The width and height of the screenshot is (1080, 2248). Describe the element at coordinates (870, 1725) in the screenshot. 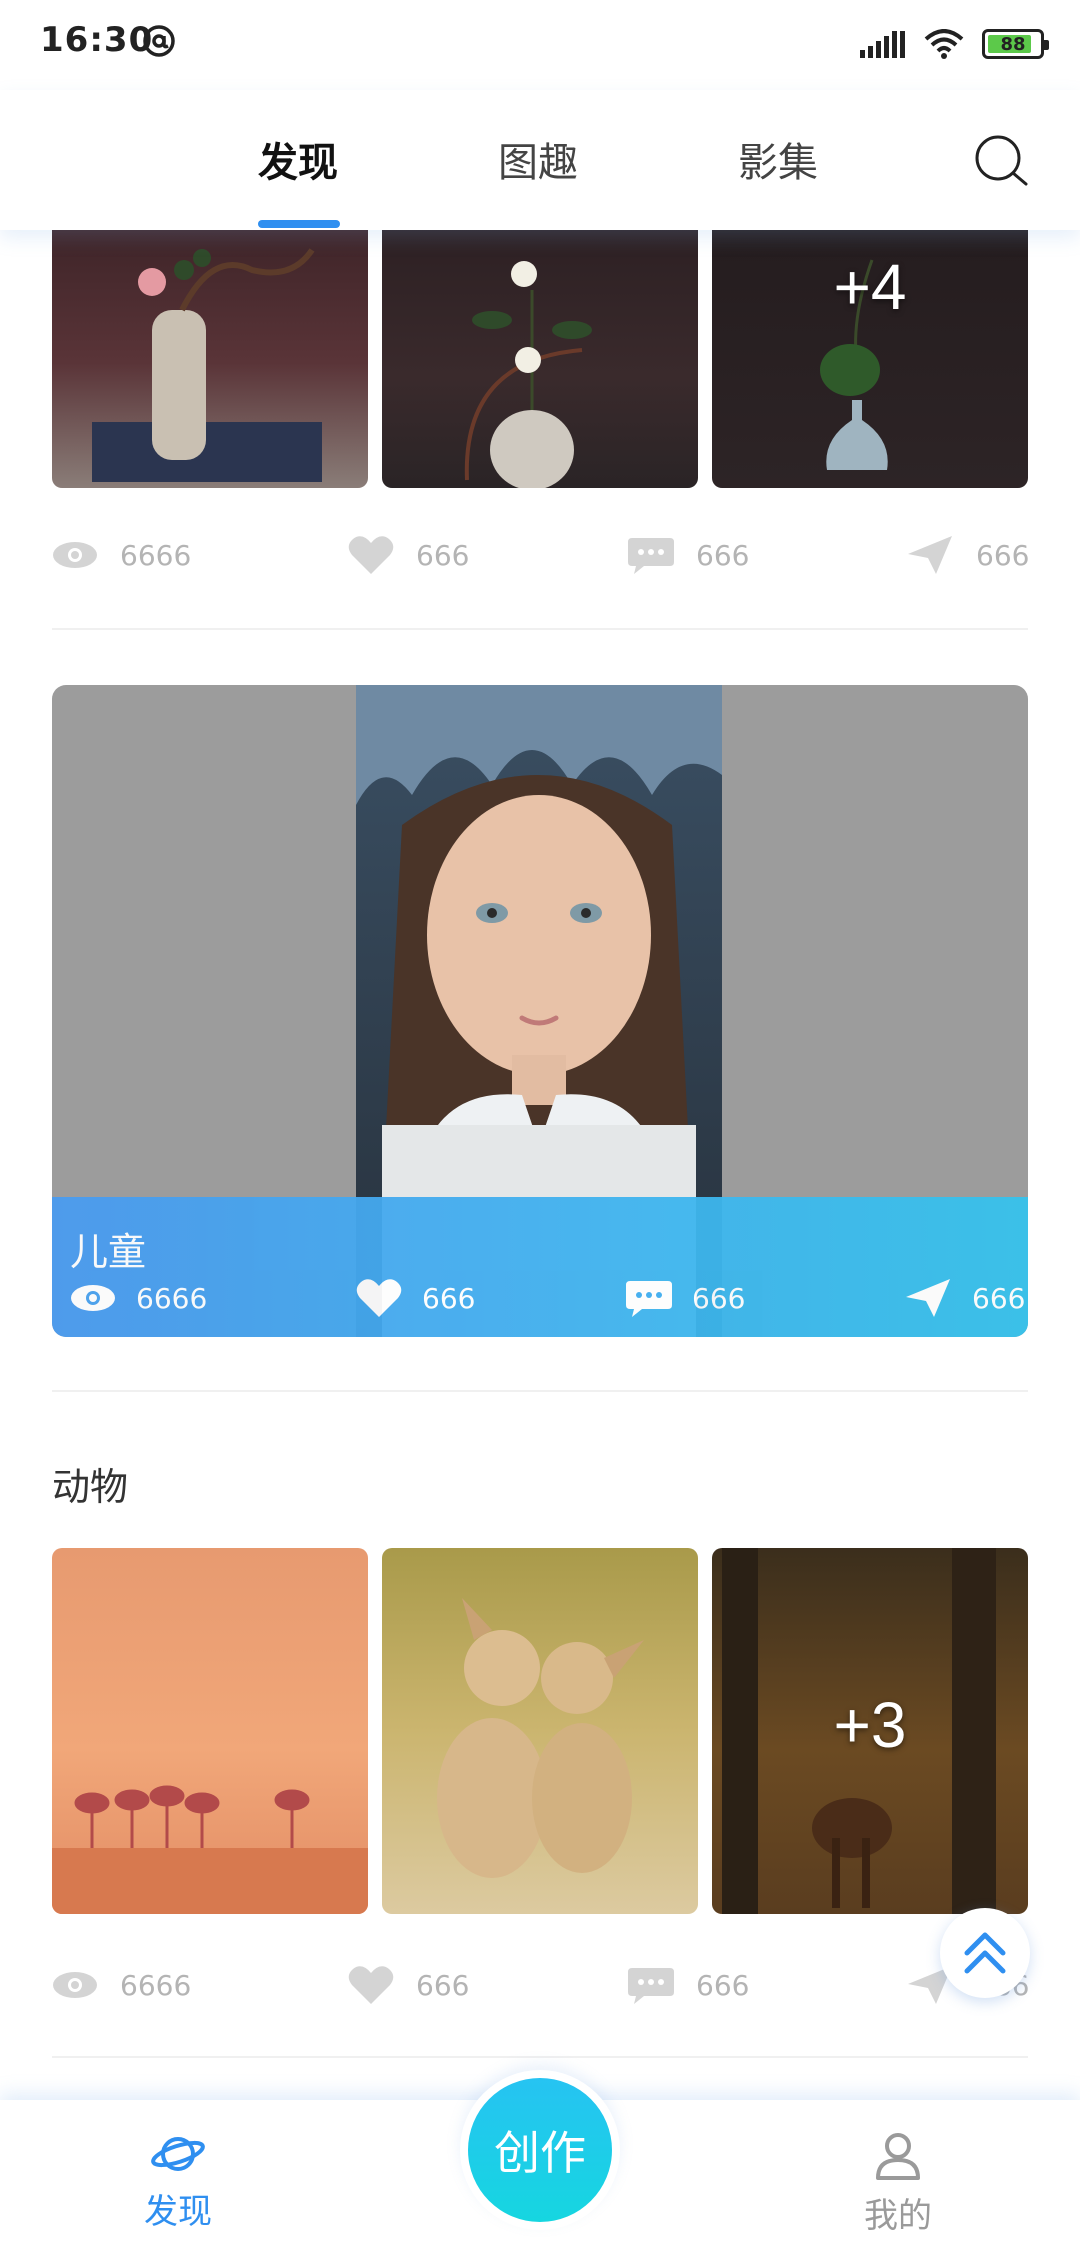

I see `more-count-label: +3` at that location.